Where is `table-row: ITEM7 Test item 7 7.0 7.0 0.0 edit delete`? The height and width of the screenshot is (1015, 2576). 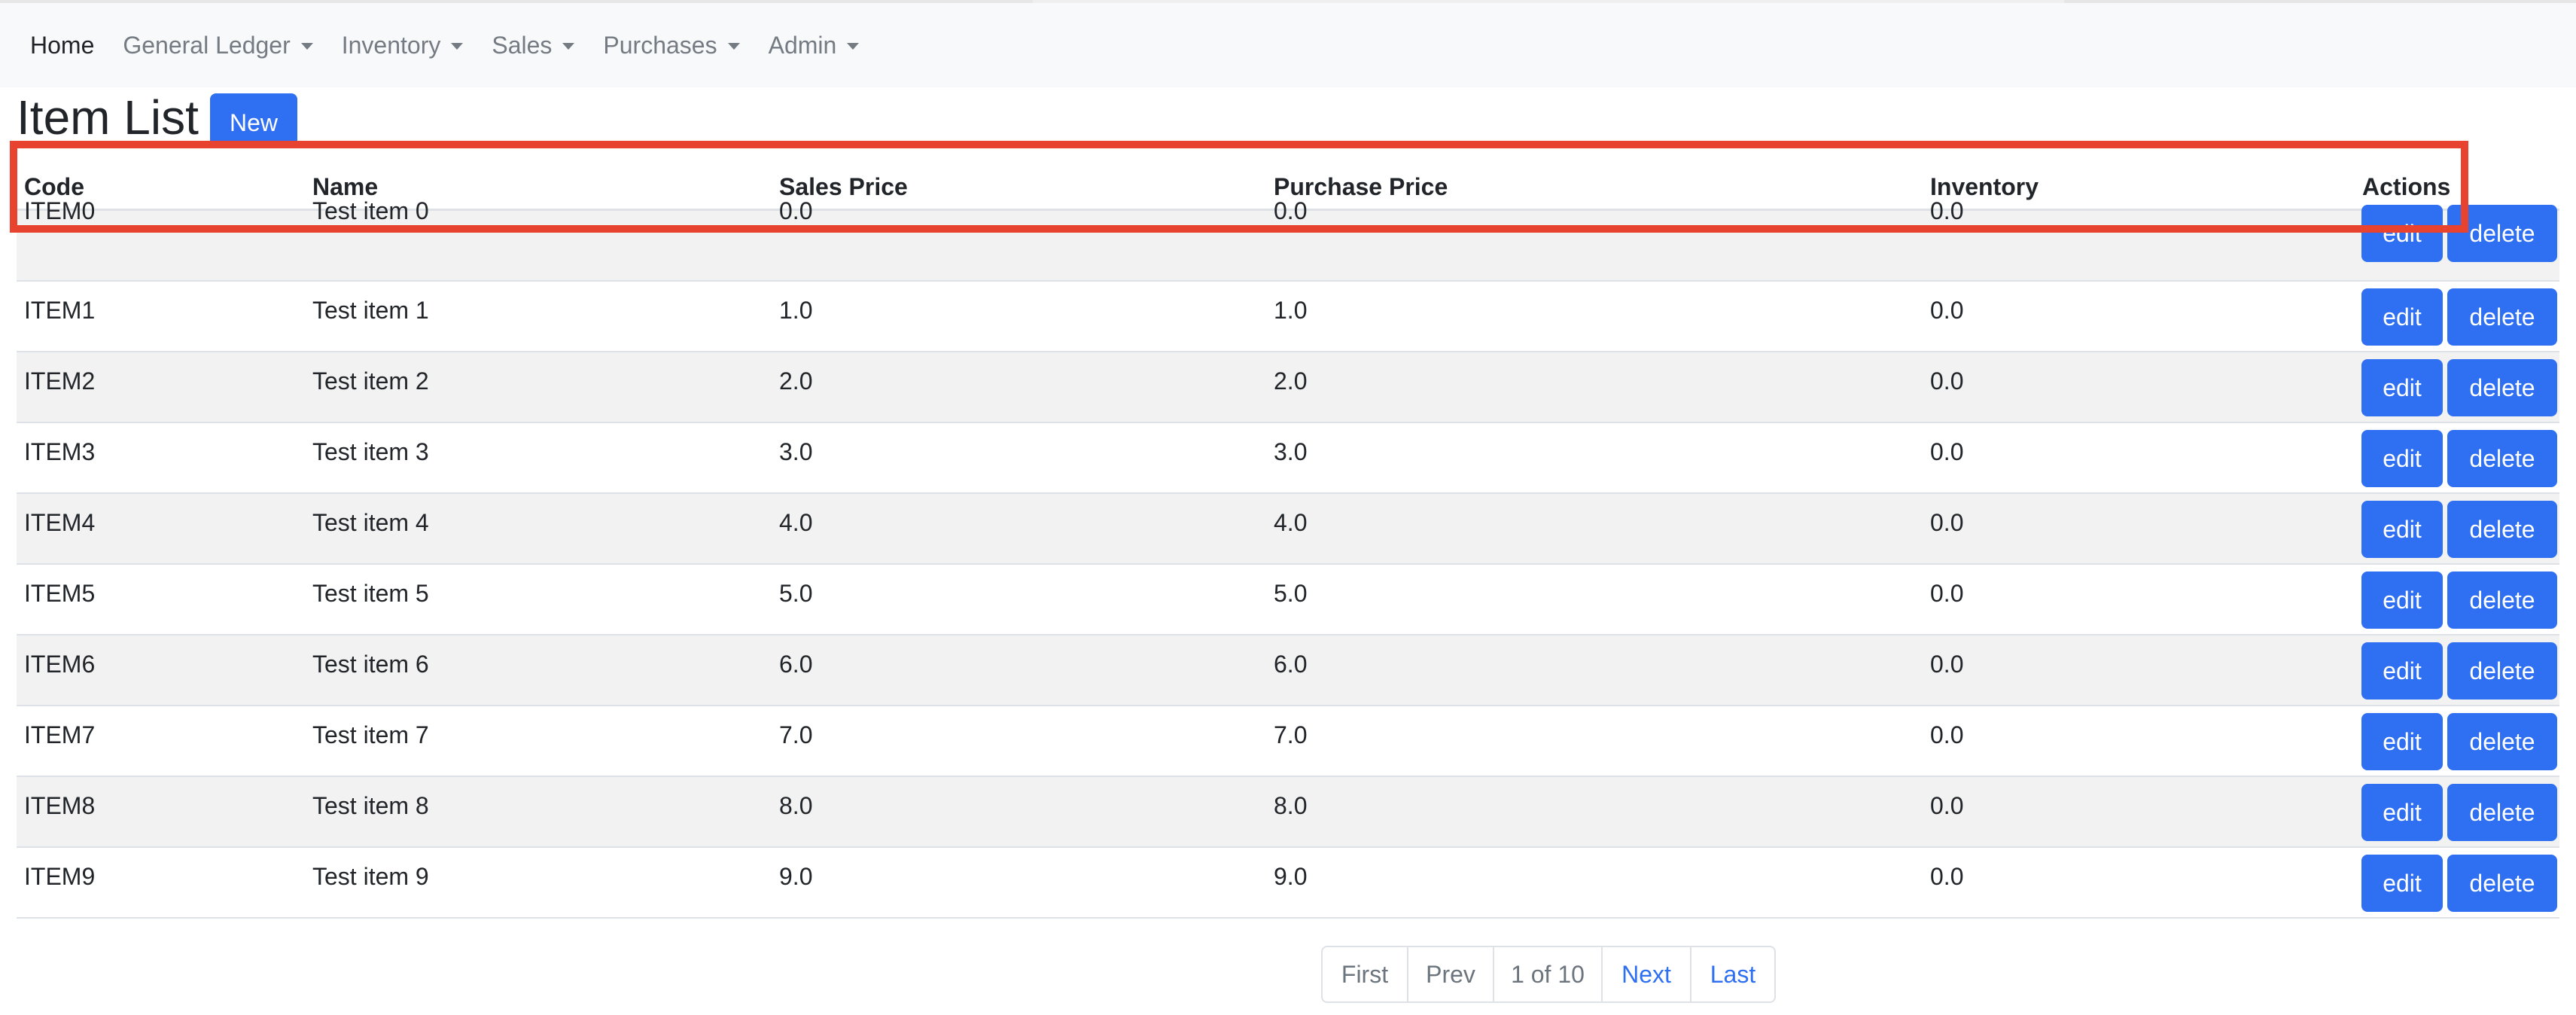 table-row: ITEM7 Test item 7 7.0 7.0 0.0 edit delete is located at coordinates (1288, 741).